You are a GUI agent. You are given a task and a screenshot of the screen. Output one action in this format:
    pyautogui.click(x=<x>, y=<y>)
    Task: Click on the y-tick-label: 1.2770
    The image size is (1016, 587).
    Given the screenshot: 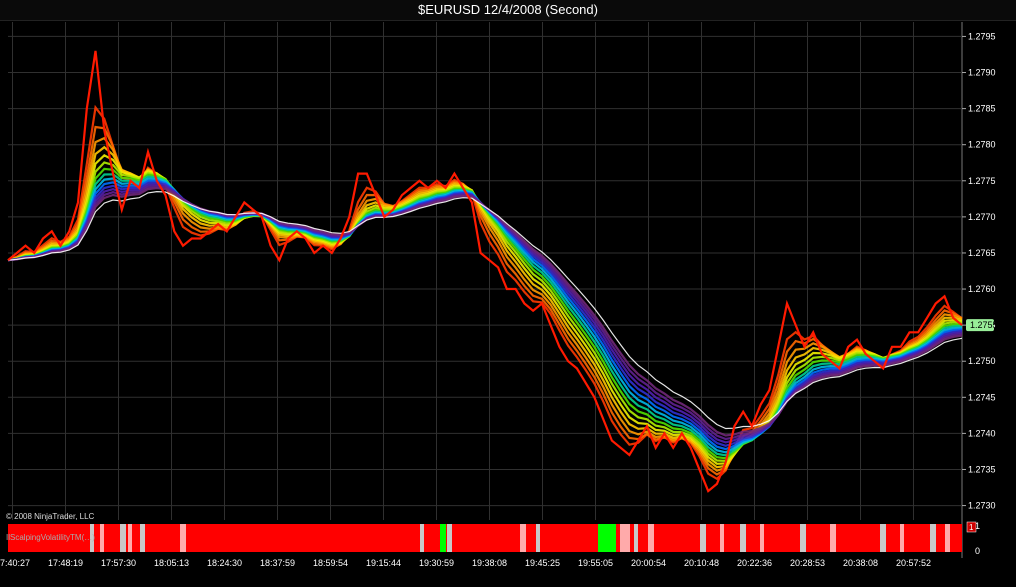 What is the action you would take?
    pyautogui.click(x=982, y=217)
    